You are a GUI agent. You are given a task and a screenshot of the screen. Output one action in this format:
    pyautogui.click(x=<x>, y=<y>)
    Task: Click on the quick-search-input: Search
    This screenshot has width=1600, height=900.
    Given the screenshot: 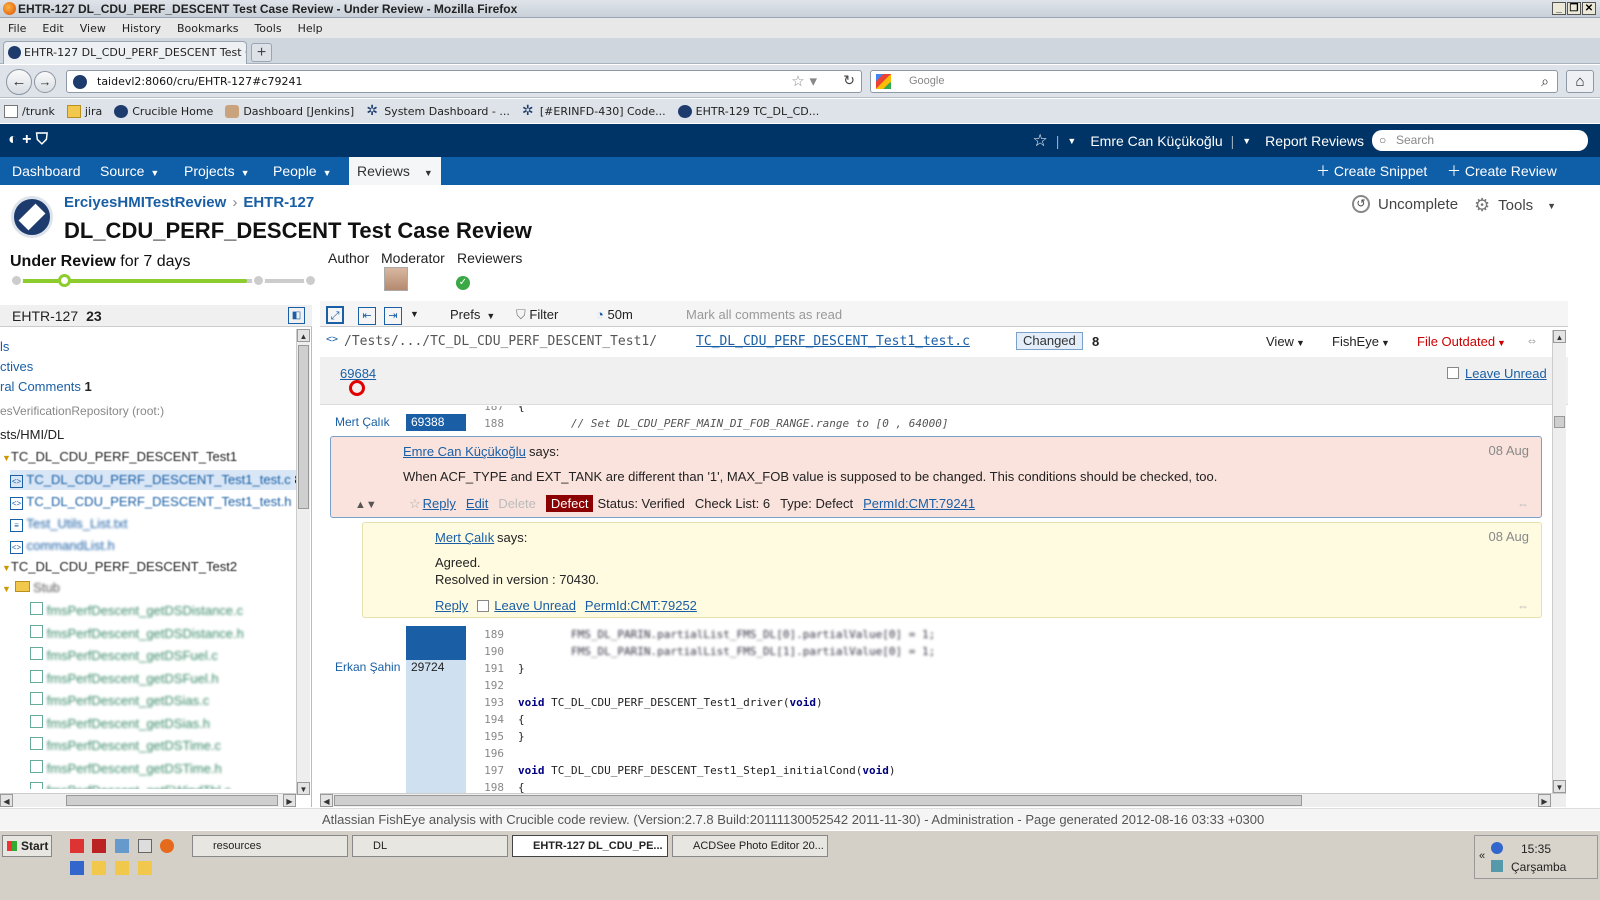 What is the action you would take?
    pyautogui.click(x=1480, y=140)
    